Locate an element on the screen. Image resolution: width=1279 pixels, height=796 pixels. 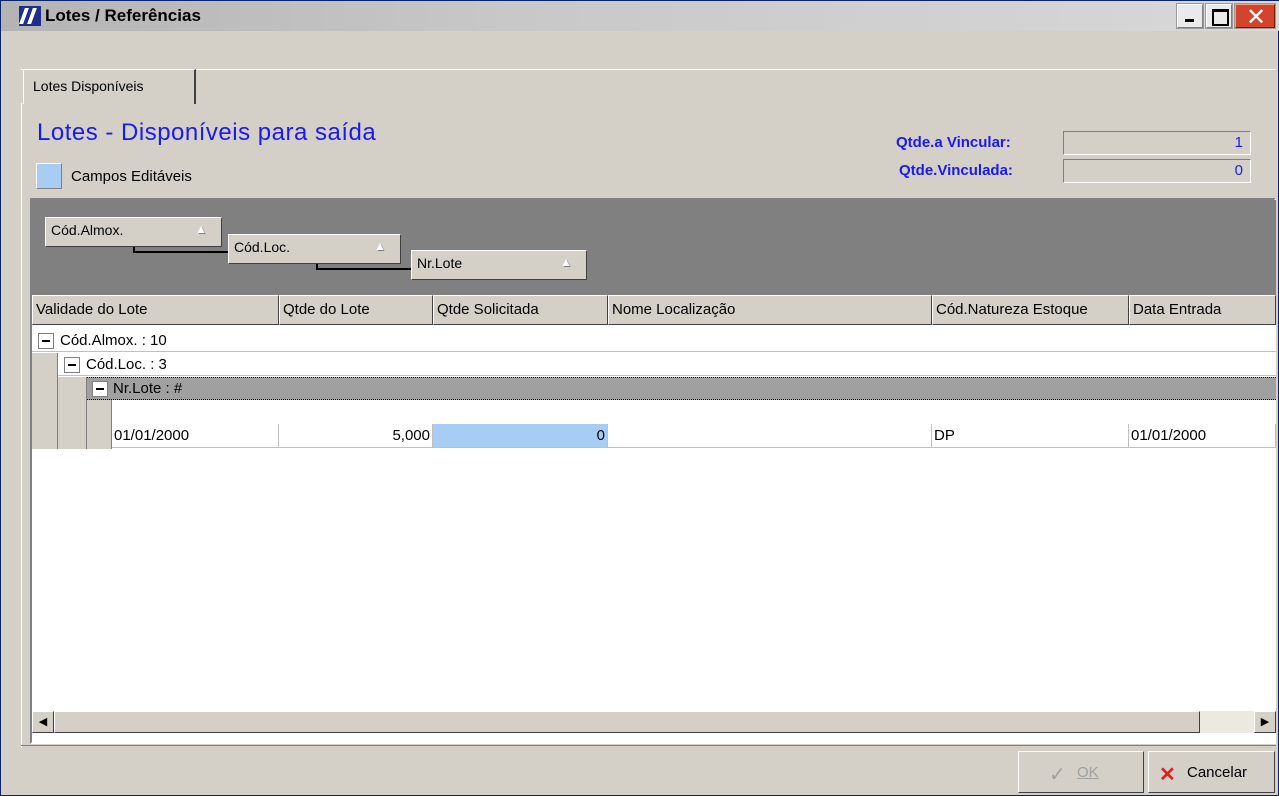
qtde-vinculada-field: 0 is located at coordinates (1157, 171).